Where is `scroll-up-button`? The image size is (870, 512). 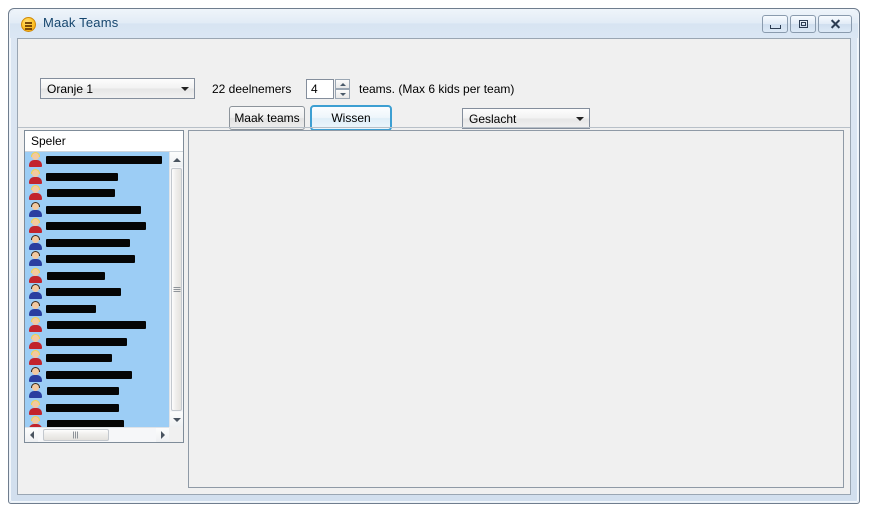 scroll-up-button is located at coordinates (176, 159).